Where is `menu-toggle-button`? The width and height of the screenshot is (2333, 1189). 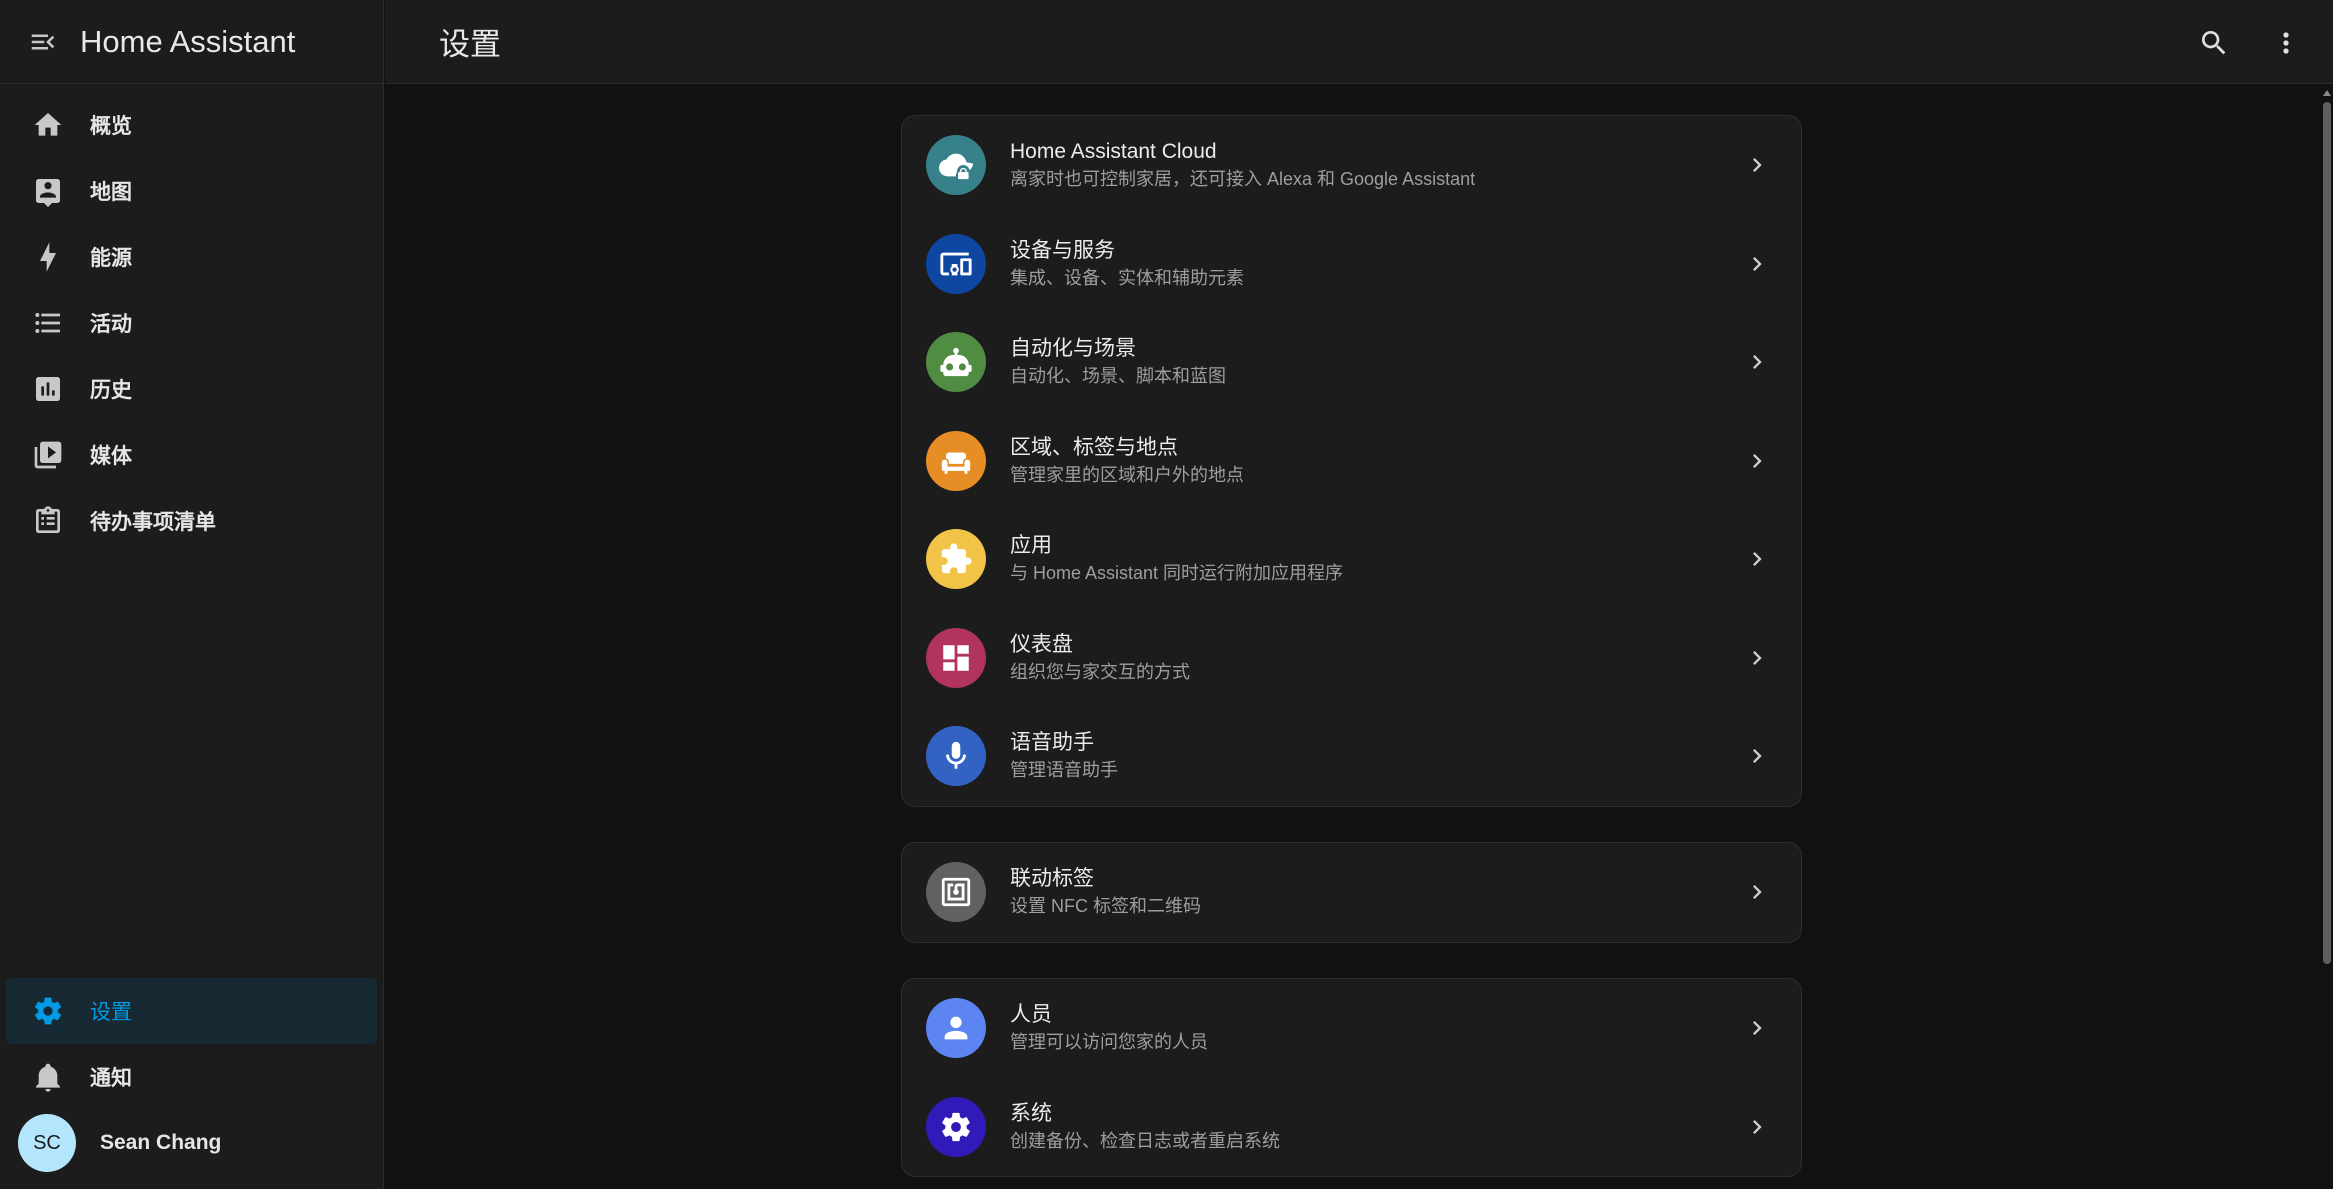
menu-toggle-button is located at coordinates (43, 42).